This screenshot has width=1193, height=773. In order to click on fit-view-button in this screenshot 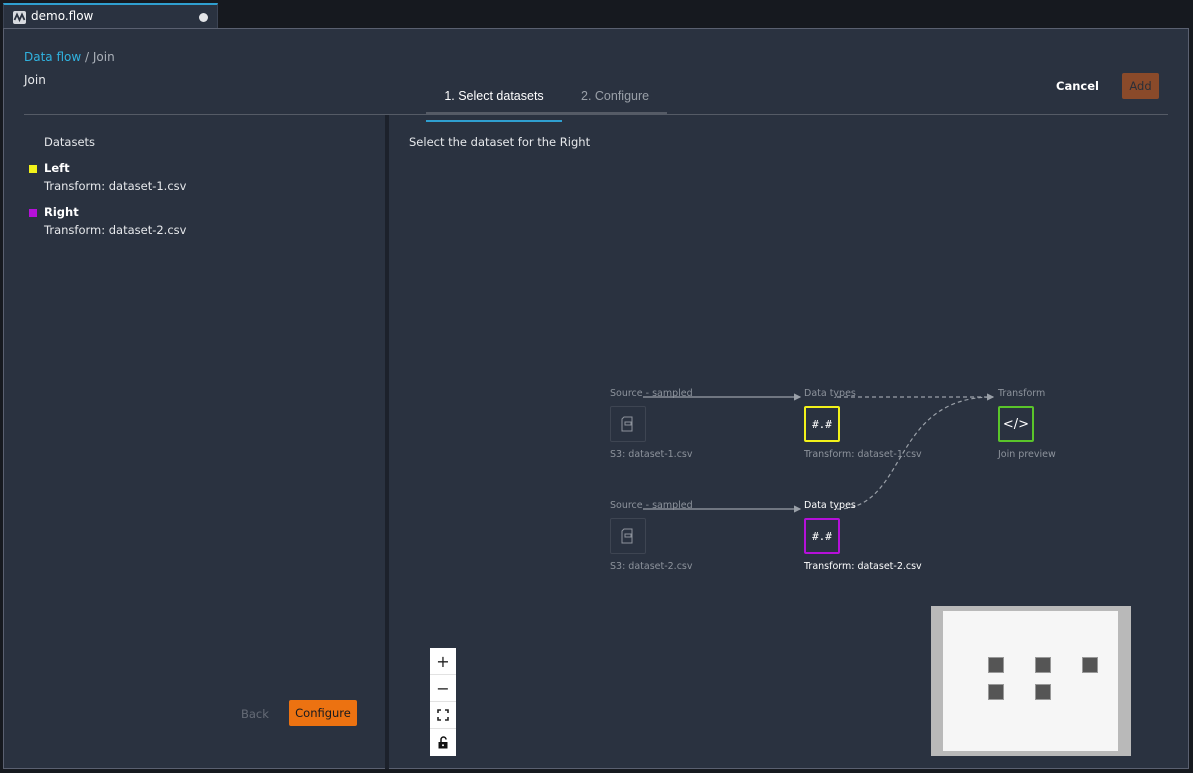, I will do `click(443, 715)`.